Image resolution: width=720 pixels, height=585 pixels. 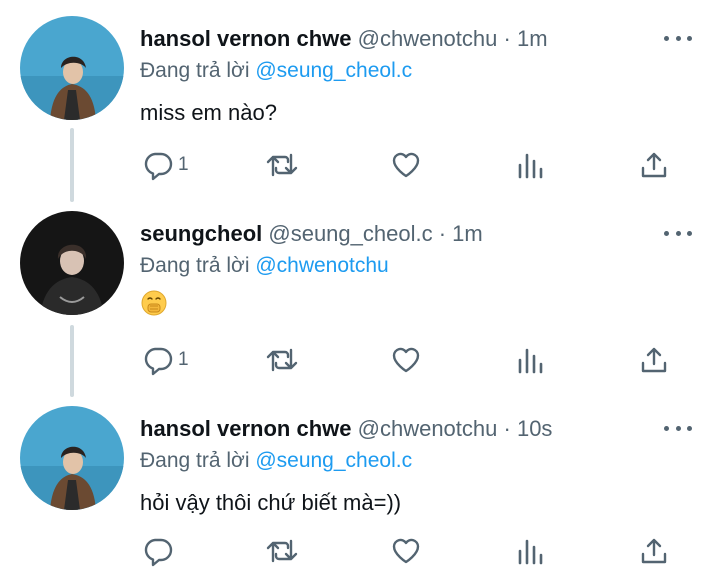 What do you see at coordinates (271, 502) in the screenshot?
I see `tweet-text: hỏi vậy thôi chứ biết mà=))` at bounding box center [271, 502].